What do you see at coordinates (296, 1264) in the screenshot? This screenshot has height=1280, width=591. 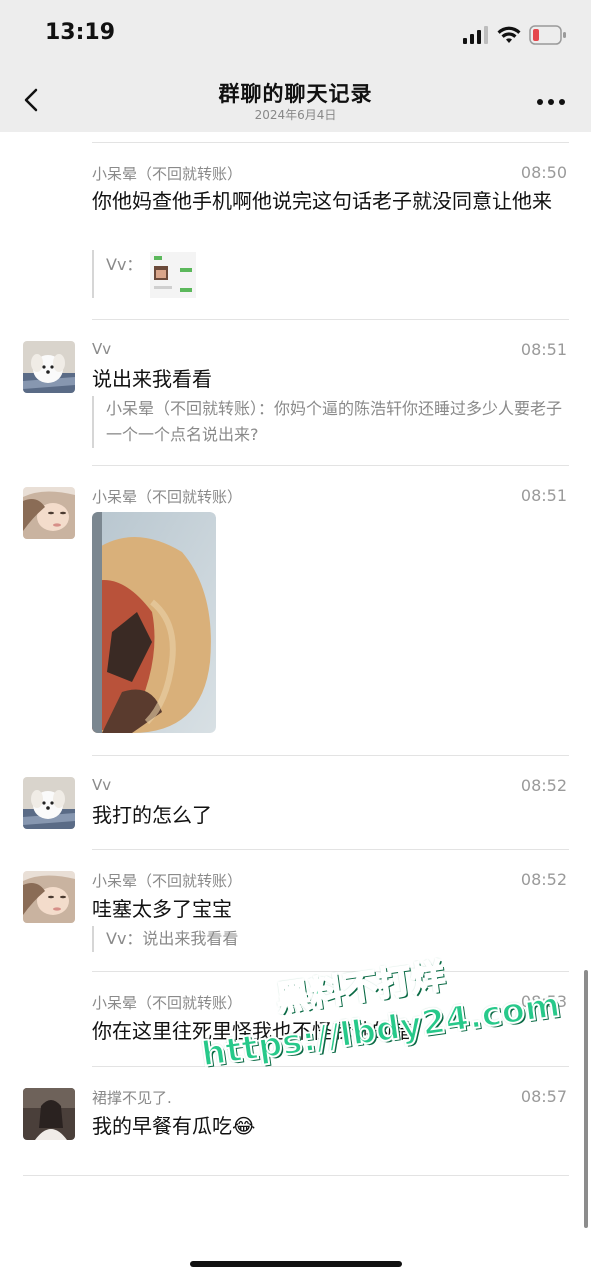 I see `home-indicator` at bounding box center [296, 1264].